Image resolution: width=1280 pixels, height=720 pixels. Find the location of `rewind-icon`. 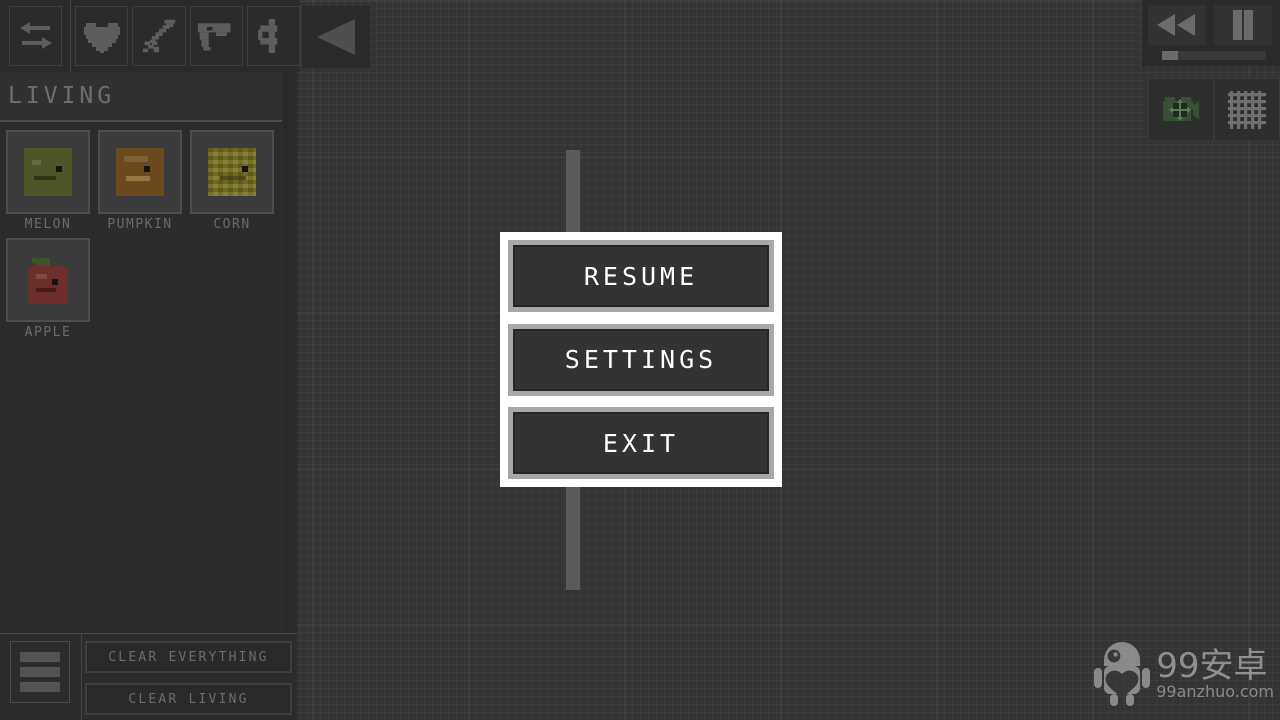

rewind-icon is located at coordinates (1176, 25).